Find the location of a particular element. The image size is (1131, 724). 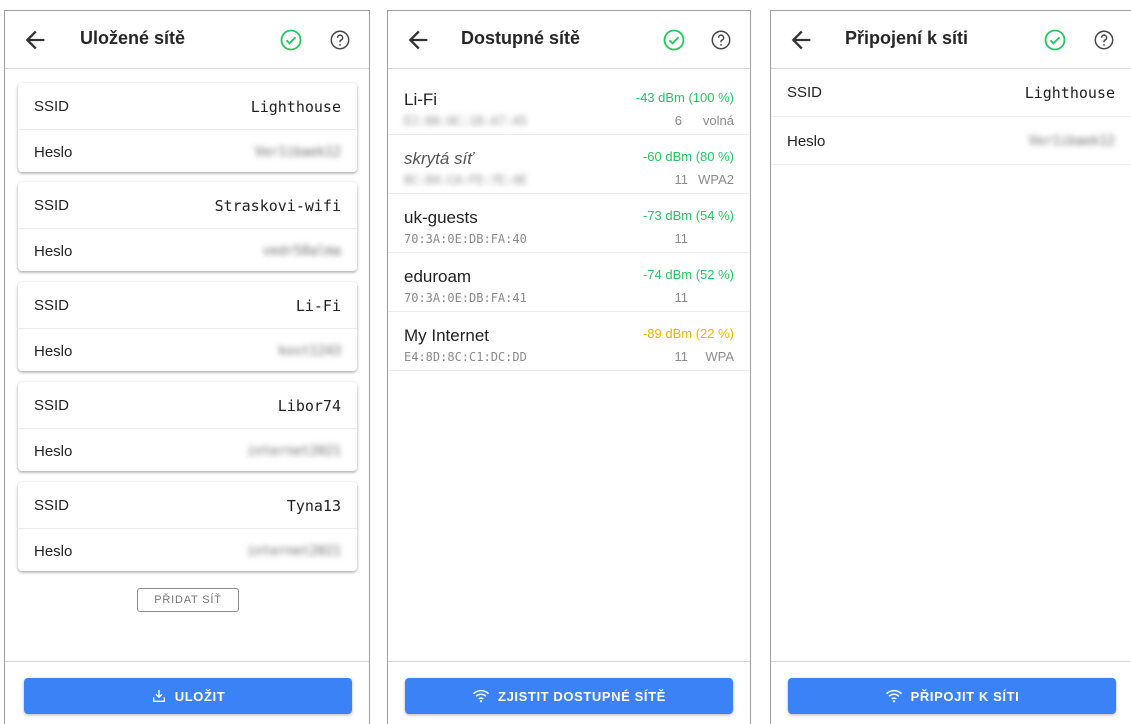

signal-strength: -74 dBm (52 %) is located at coordinates (688, 274).